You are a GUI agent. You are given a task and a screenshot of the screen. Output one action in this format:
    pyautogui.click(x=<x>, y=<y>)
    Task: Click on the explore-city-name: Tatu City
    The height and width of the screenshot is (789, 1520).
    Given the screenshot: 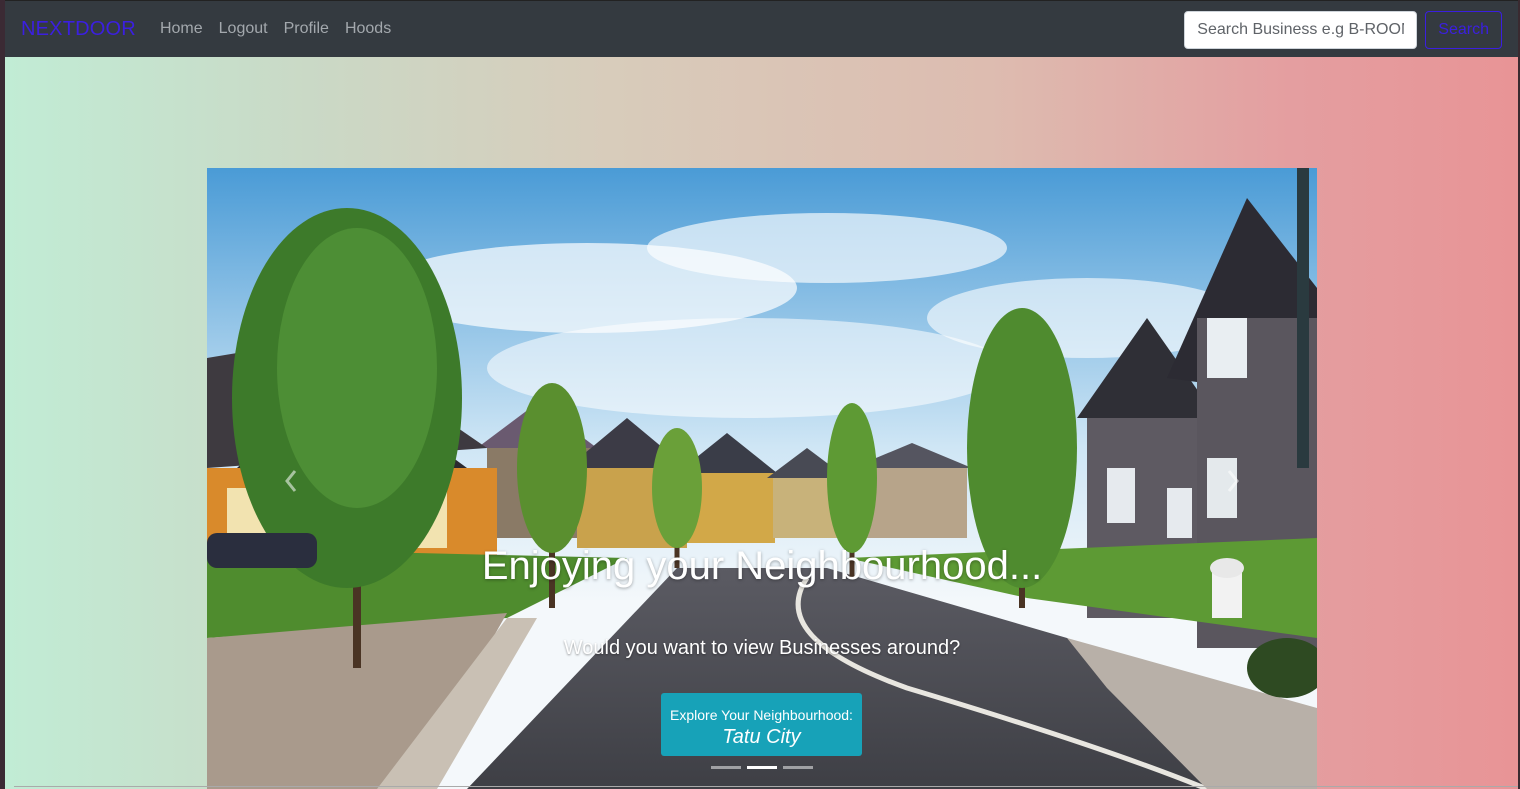 What is the action you would take?
    pyautogui.click(x=761, y=736)
    